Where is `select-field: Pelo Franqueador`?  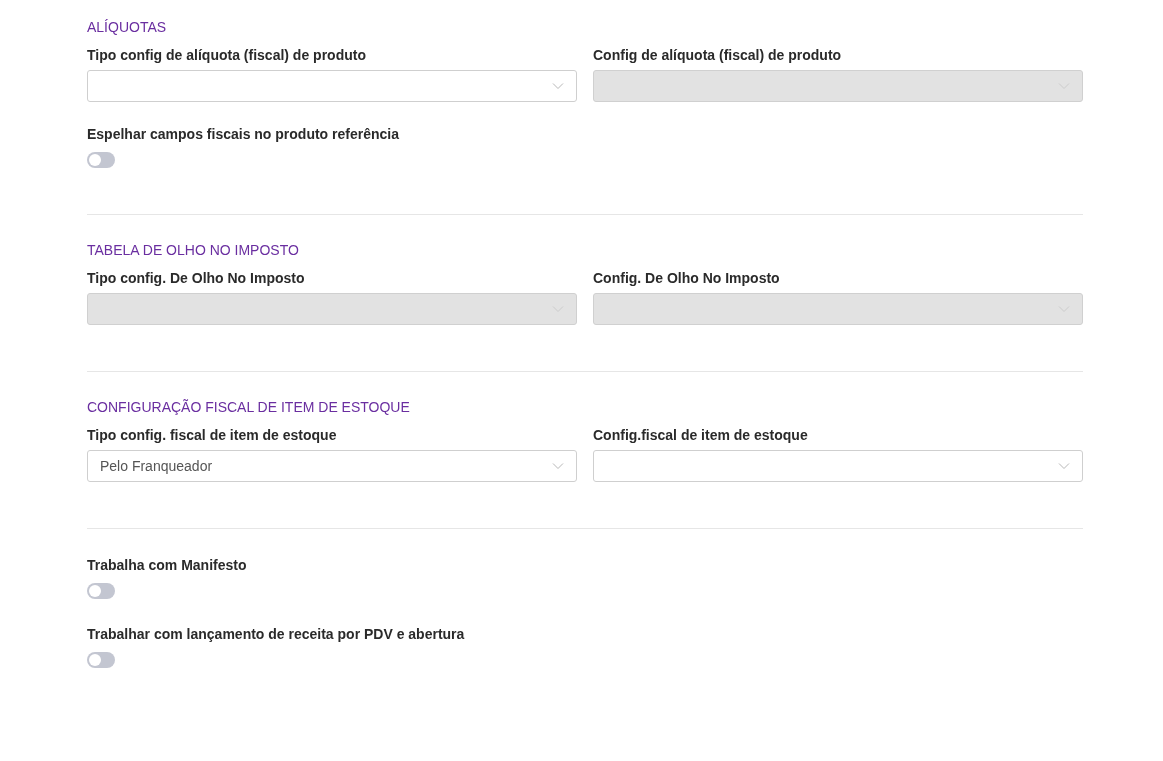 select-field: Pelo Franqueador is located at coordinates (332, 466).